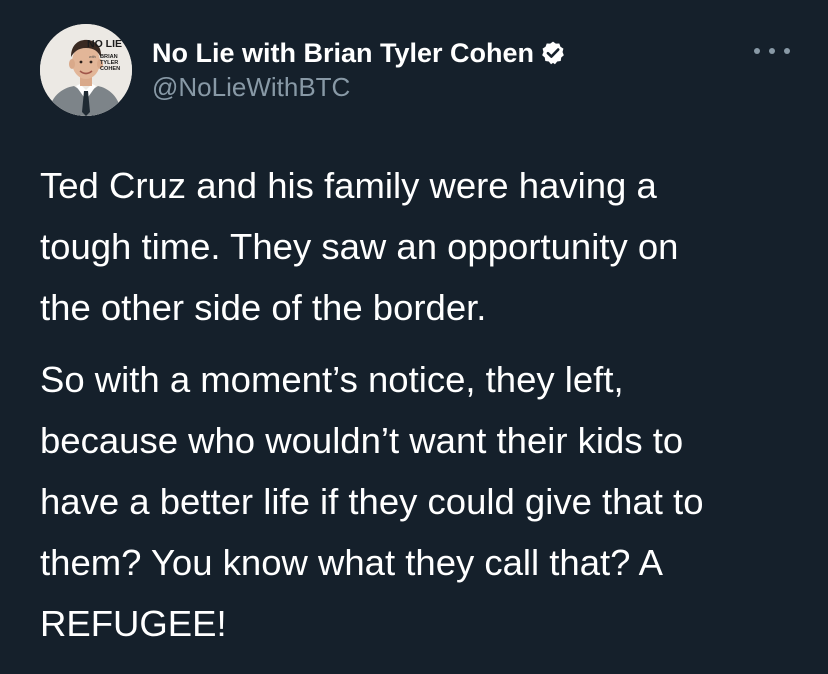  What do you see at coordinates (553, 53) in the screenshot?
I see `verified-badge-icon` at bounding box center [553, 53].